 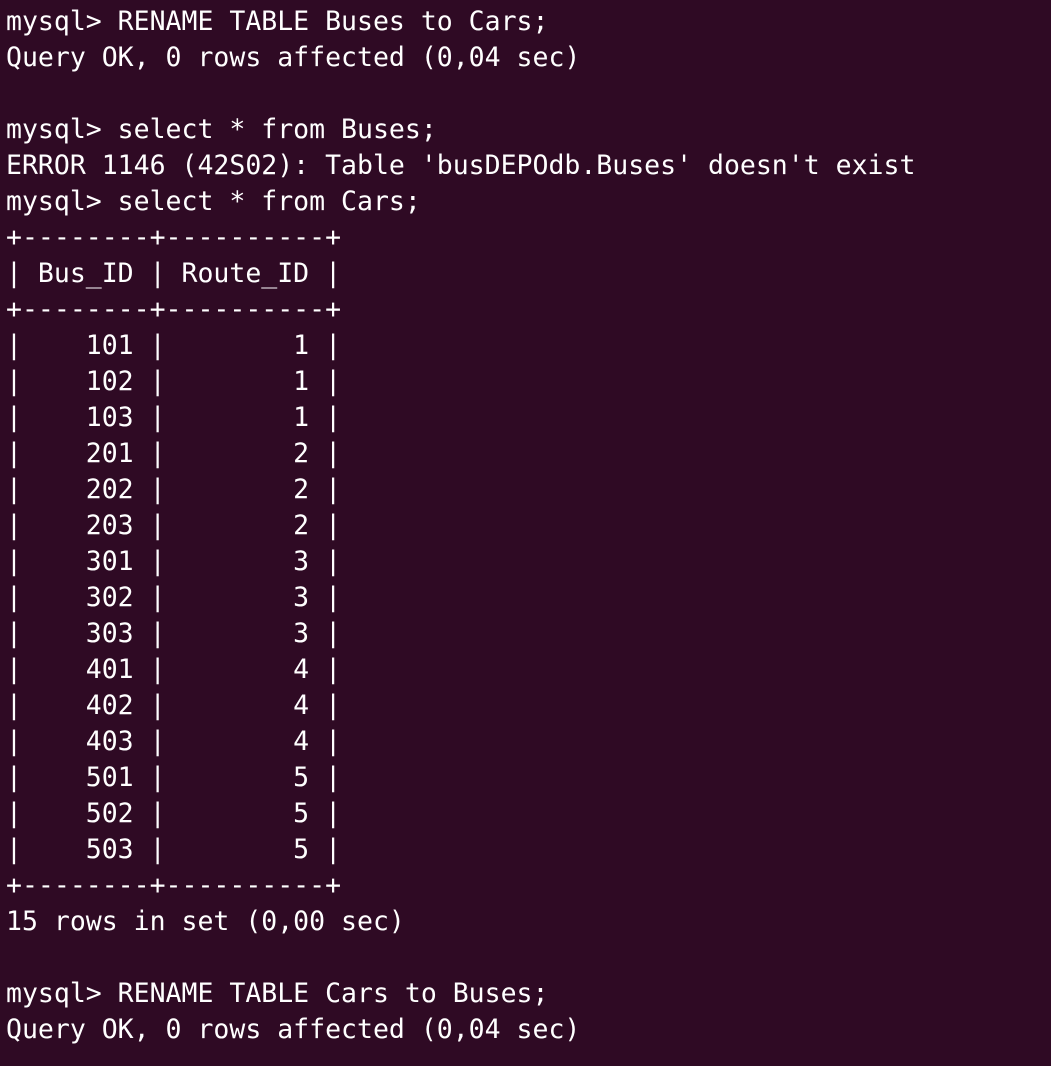 I want to click on table-row: | 201 | 2 |, so click(x=174, y=453).